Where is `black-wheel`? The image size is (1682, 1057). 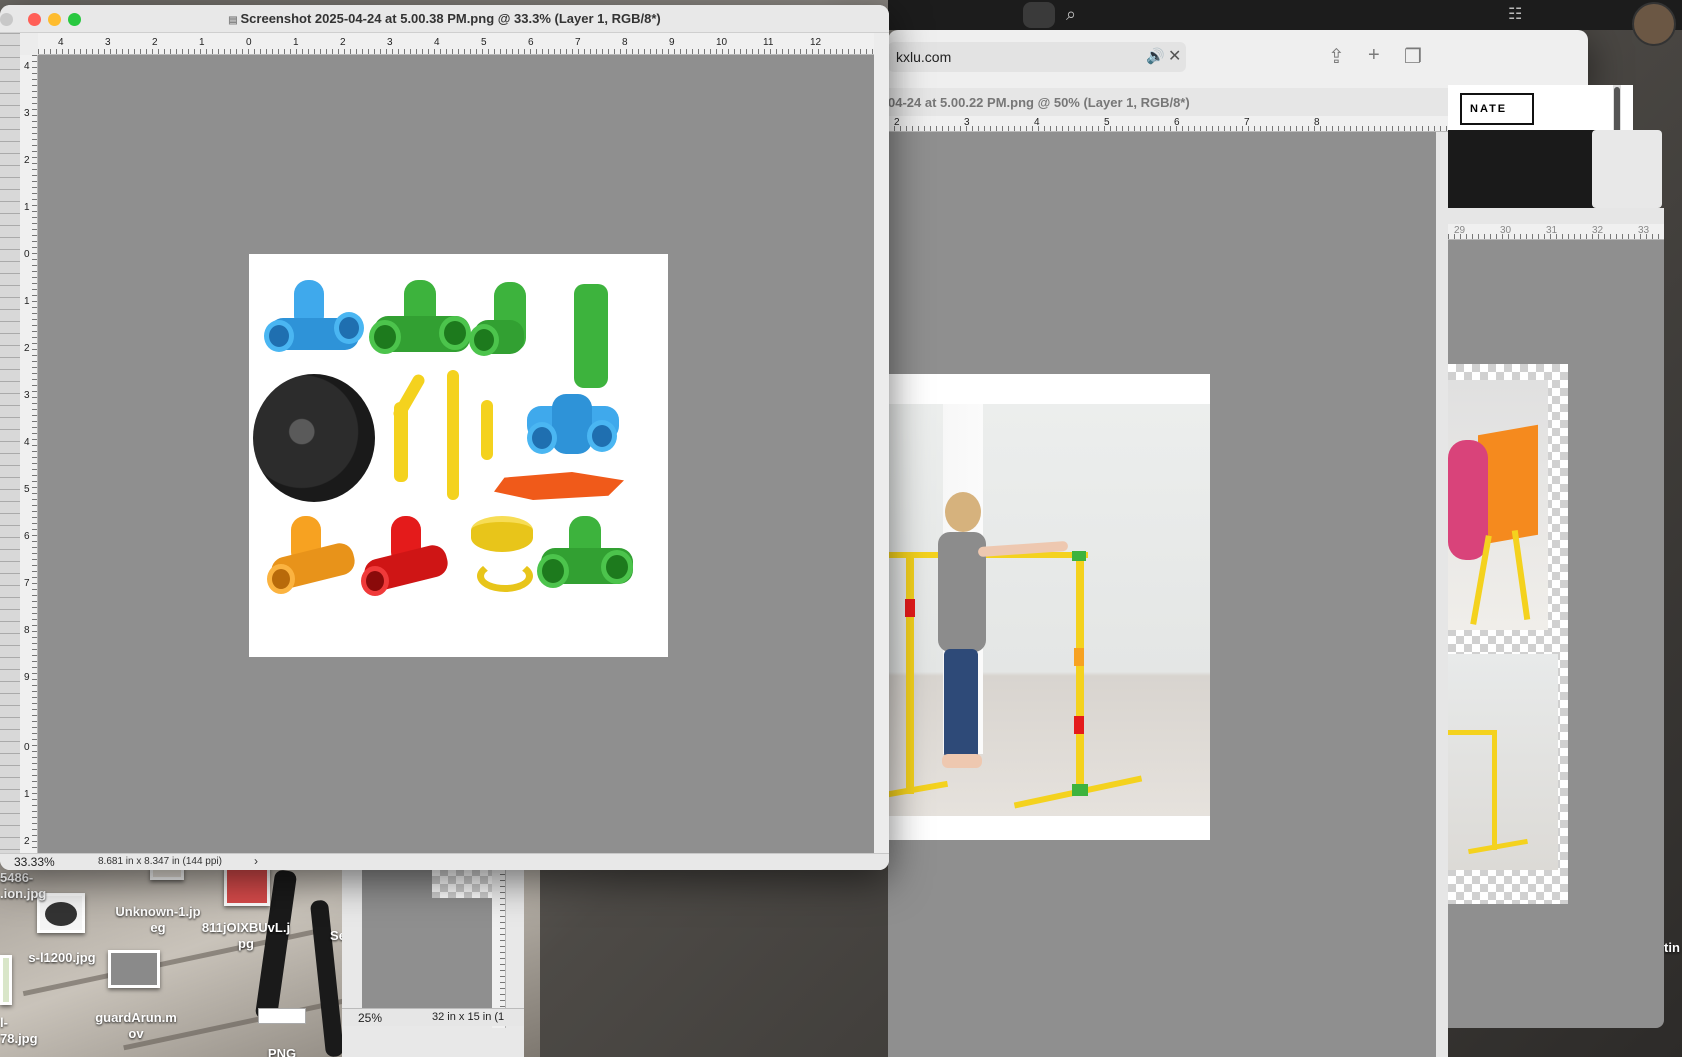
black-wheel is located at coordinates (314, 438).